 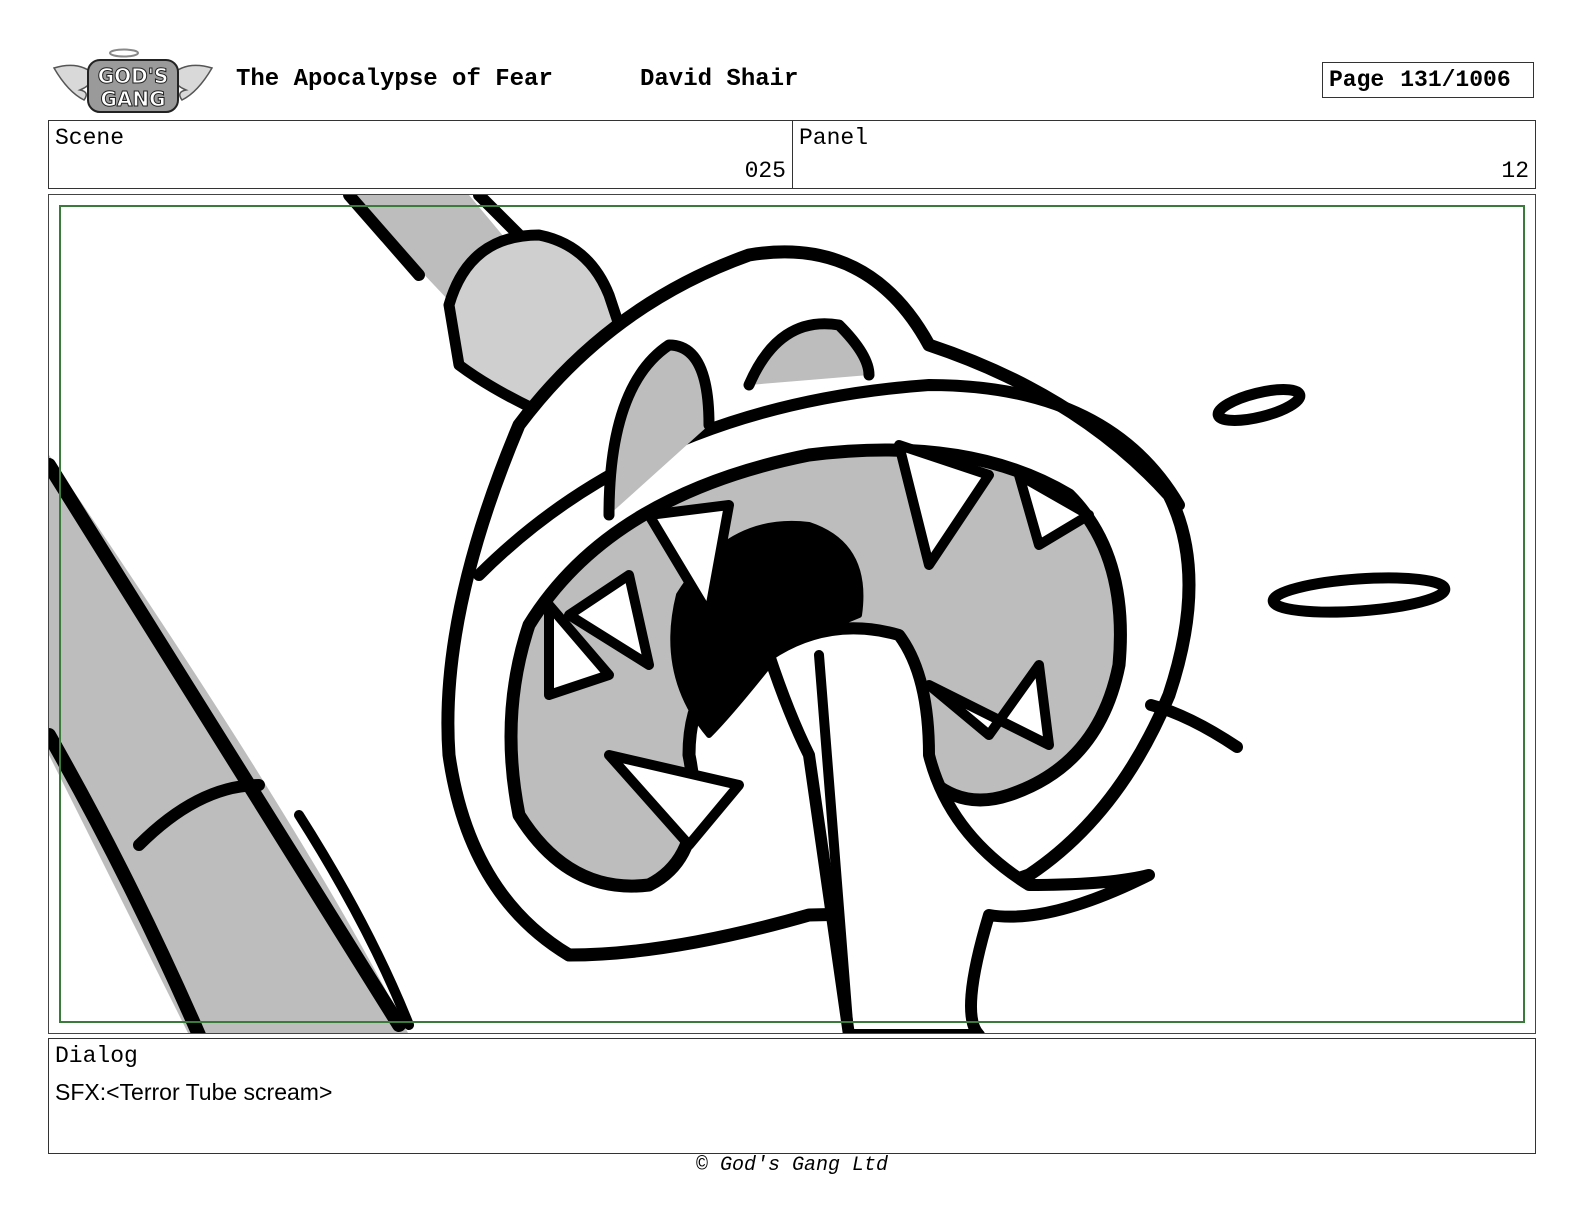 What do you see at coordinates (132, 99) in the screenshot?
I see `svg-text: GANG` at bounding box center [132, 99].